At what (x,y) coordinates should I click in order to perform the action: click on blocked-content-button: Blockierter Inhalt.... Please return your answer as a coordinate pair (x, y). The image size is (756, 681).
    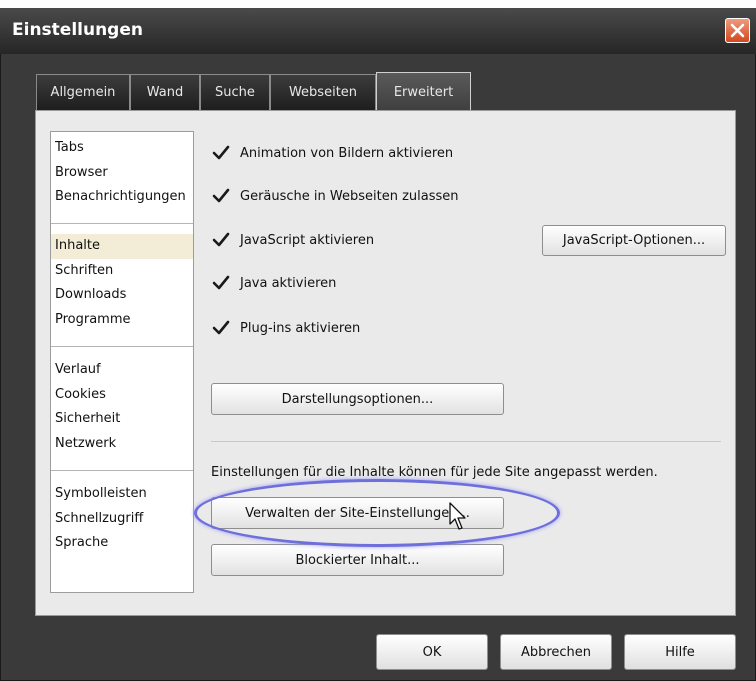
    Looking at the image, I should click on (357, 560).